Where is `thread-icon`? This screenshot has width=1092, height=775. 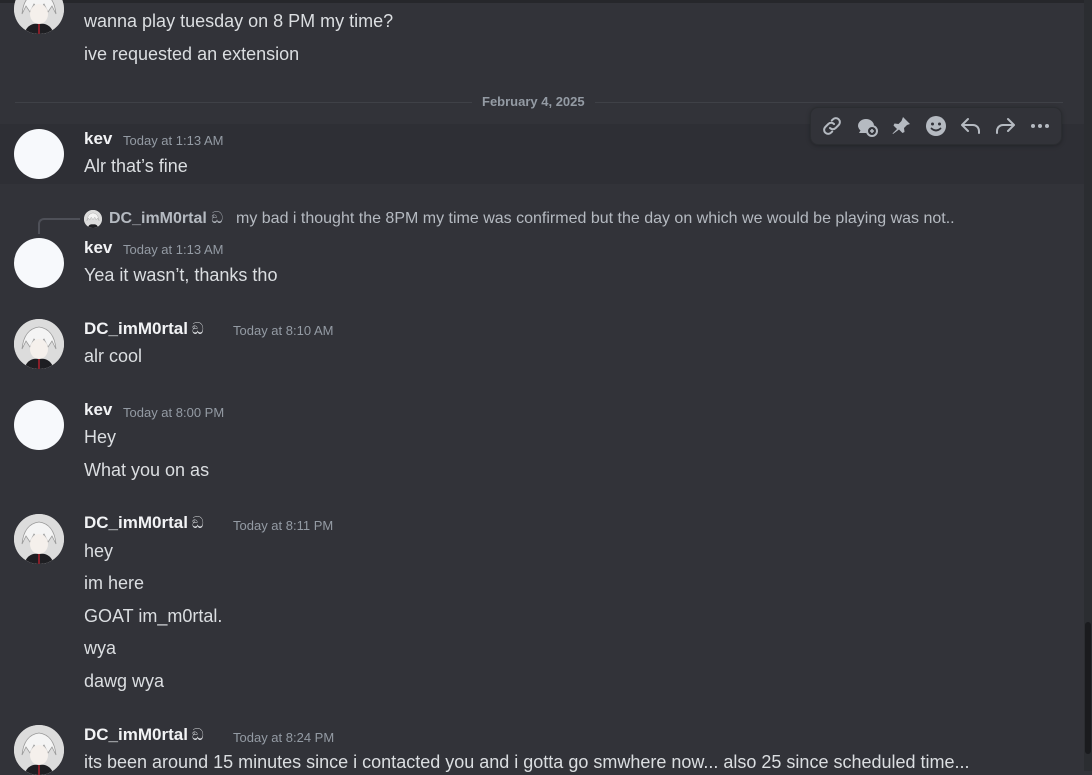 thread-icon is located at coordinates (867, 128).